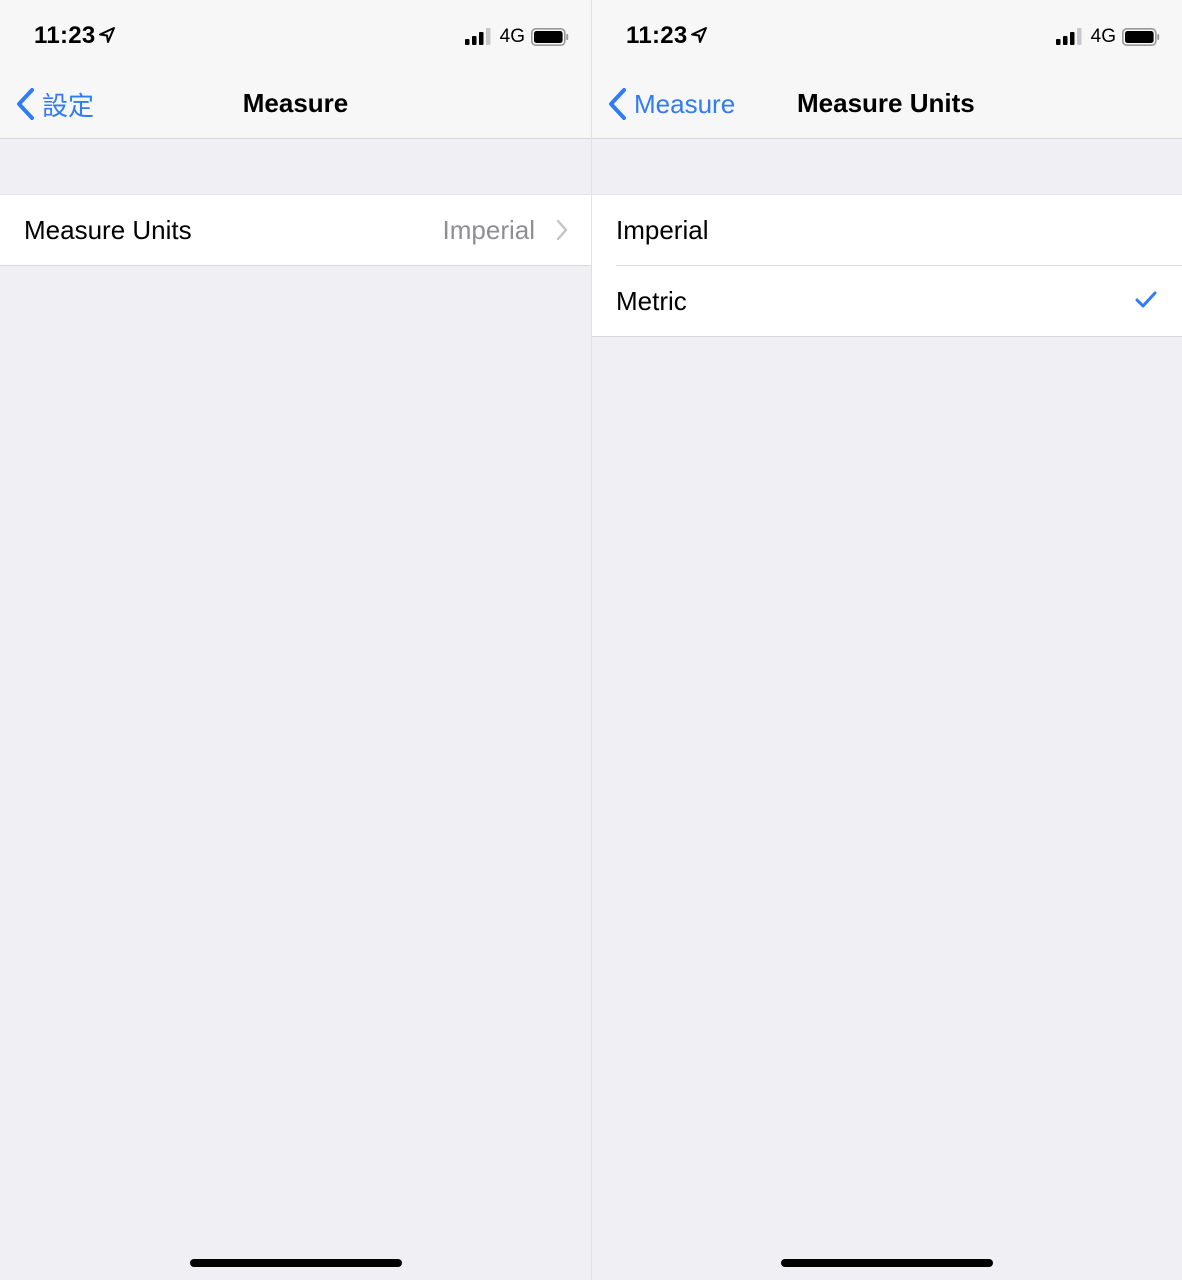 The width and height of the screenshot is (1182, 1280). I want to click on measure-units-cell: Measure Units Imperial, so click(295, 230).